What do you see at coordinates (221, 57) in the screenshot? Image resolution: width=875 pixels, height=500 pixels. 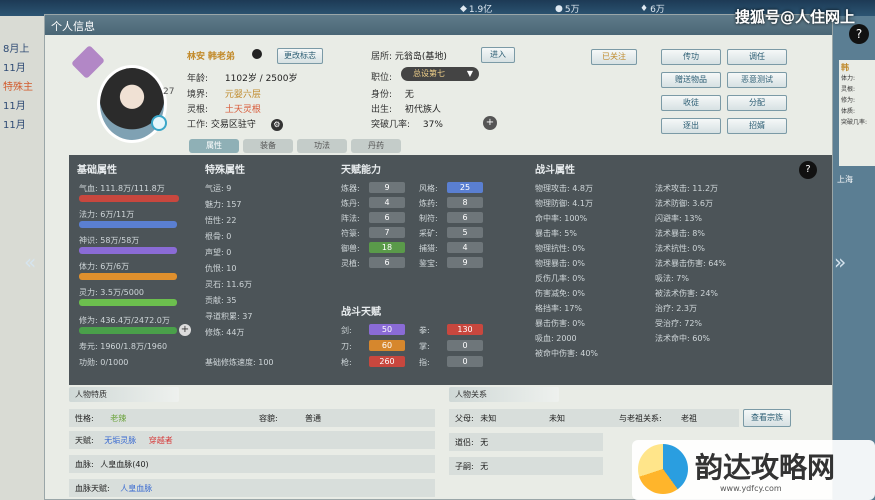 I see `char-name: 韩老弟` at bounding box center [221, 57].